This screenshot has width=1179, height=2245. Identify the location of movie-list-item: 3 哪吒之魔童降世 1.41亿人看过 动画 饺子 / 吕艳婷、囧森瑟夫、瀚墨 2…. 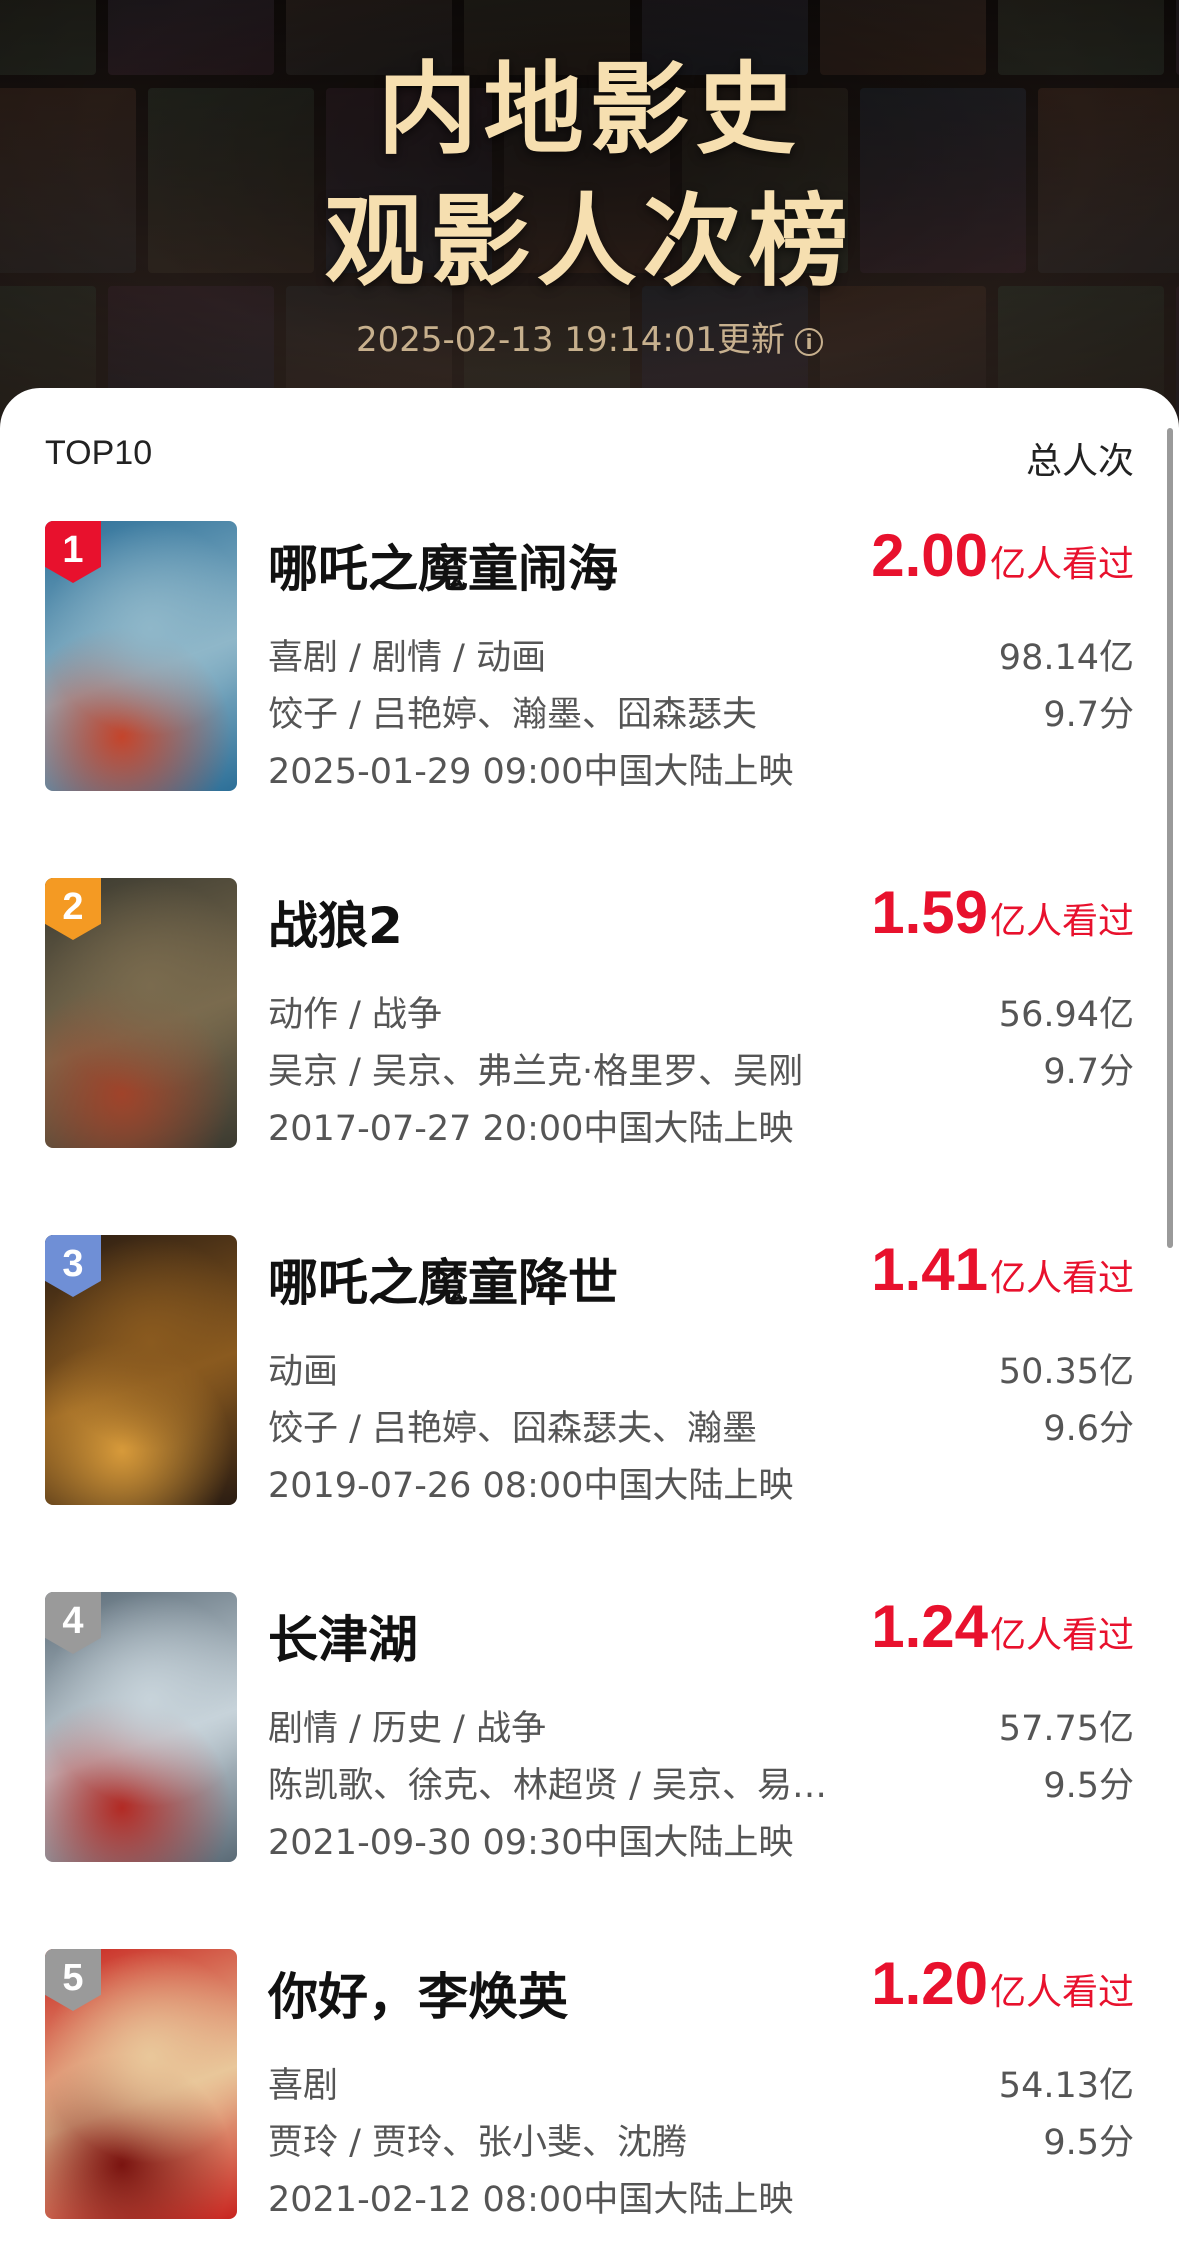
(589, 1370).